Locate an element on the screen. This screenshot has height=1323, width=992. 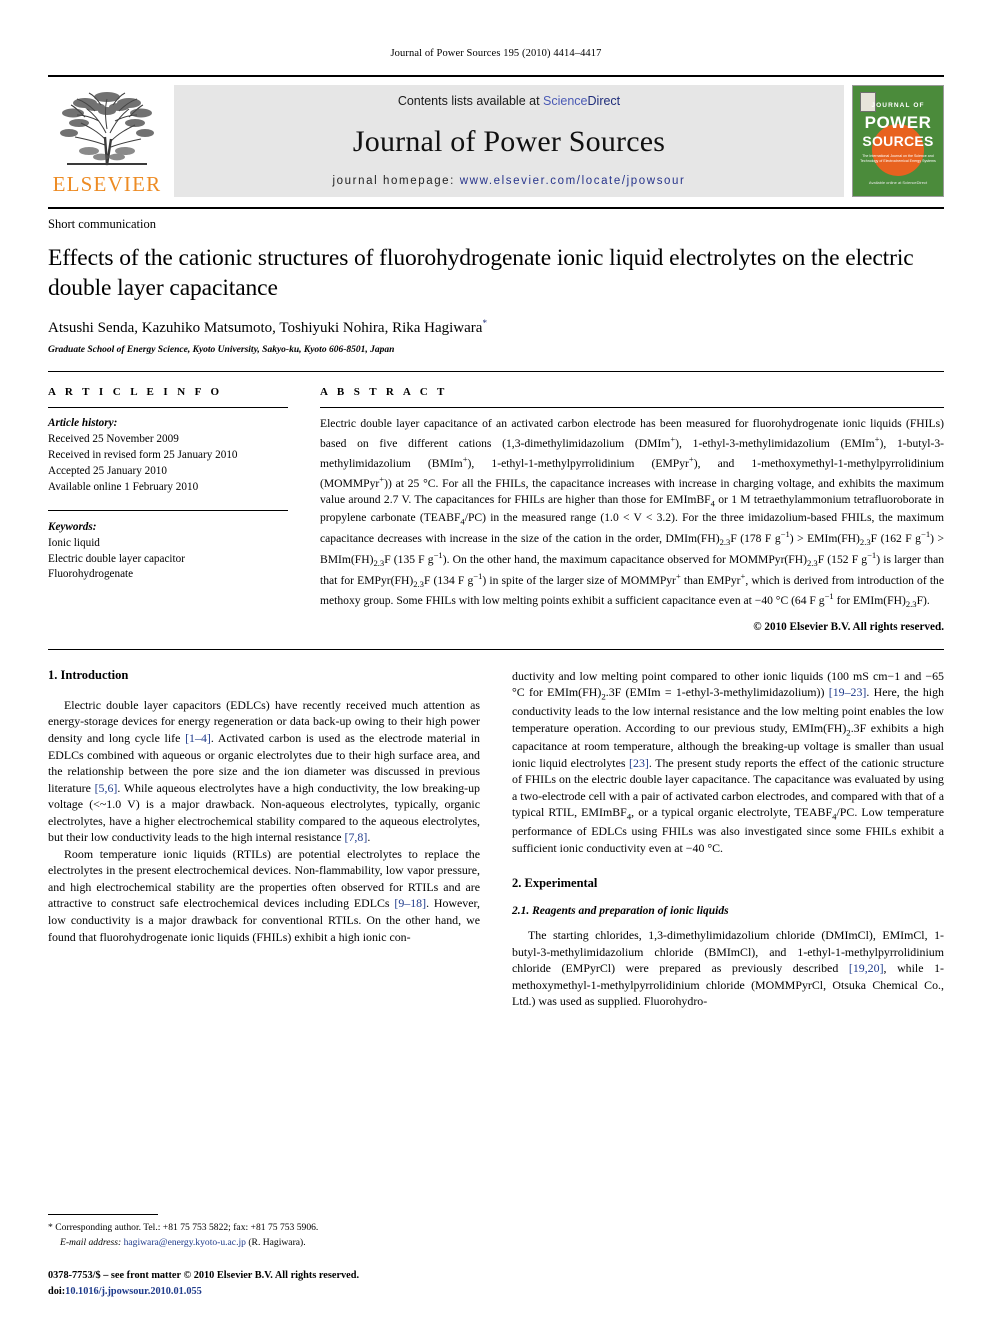
abstract-heading: A B S T R A C T is located at coordinates (384, 392).